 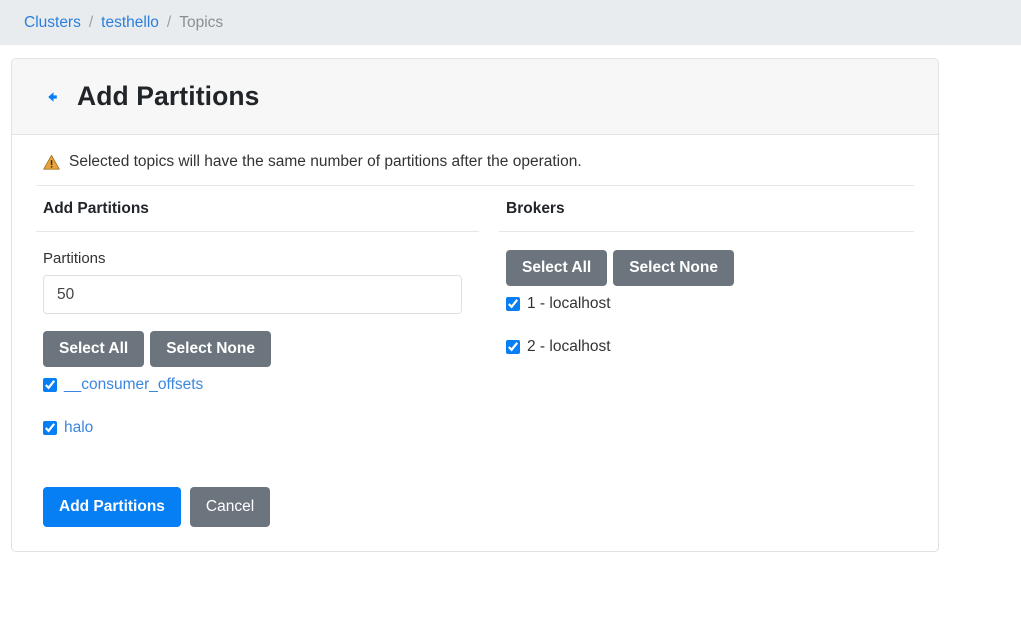 What do you see at coordinates (168, 96) in the screenshot?
I see `page-title: Add Partitions` at bounding box center [168, 96].